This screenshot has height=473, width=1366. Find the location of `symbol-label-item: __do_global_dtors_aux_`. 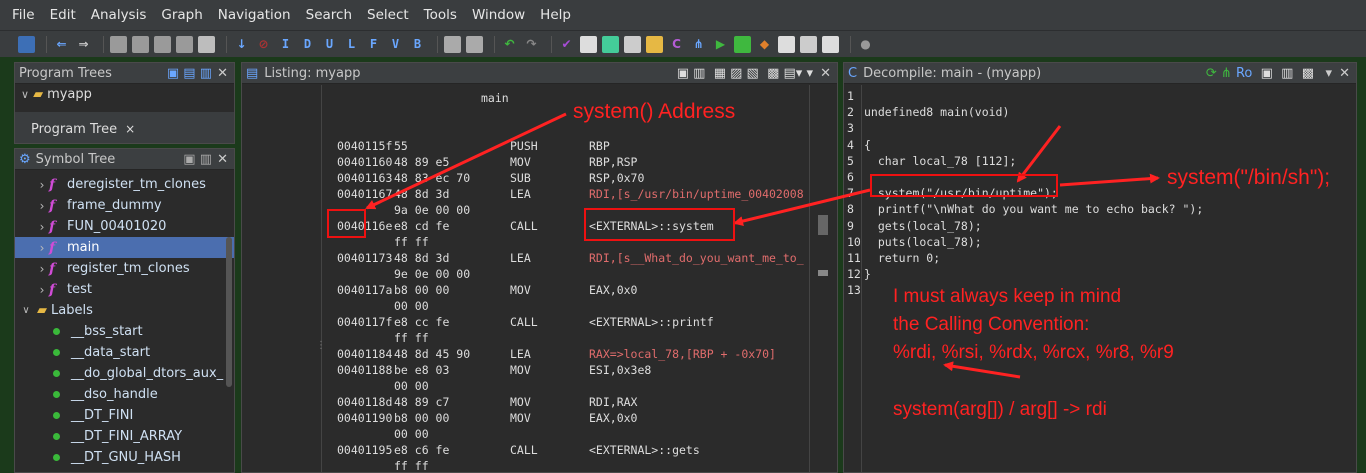

symbol-label-item: __do_global_dtors_aux_ is located at coordinates (124, 373).